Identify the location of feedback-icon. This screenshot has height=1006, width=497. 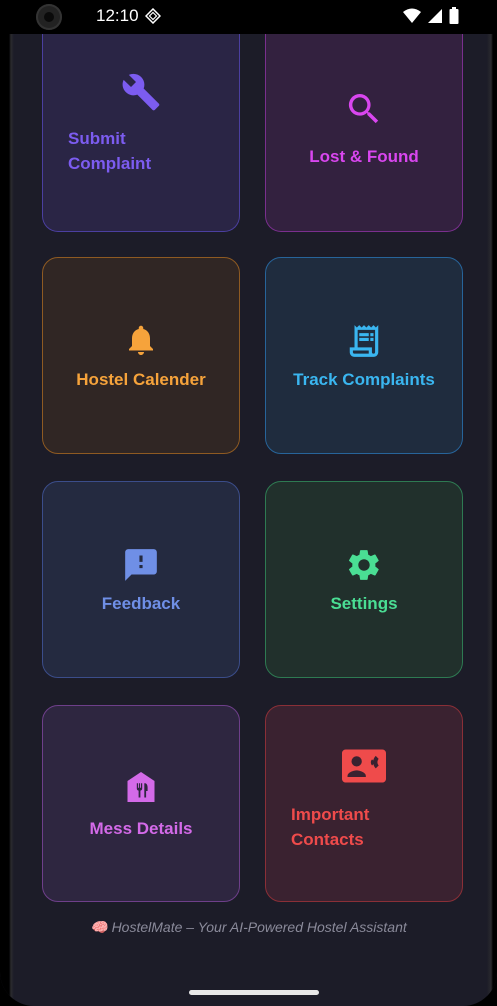
(141, 564).